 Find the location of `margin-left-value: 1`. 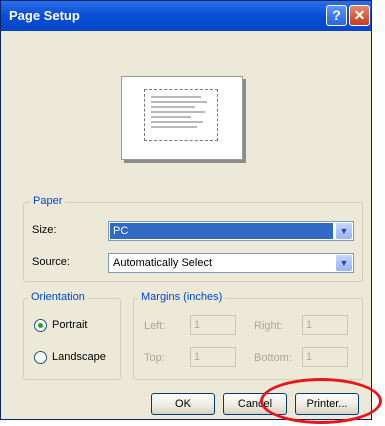

margin-left-value: 1 is located at coordinates (197, 325).